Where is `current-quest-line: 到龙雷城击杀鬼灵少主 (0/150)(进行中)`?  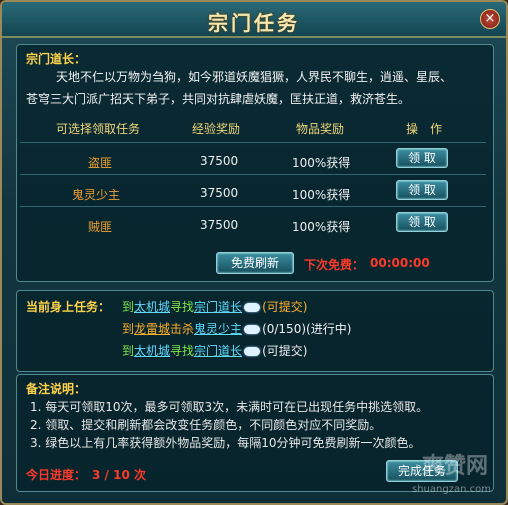 current-quest-line: 到龙雷城击杀鬼灵少主 (0/150)(进行中) is located at coordinates (237, 329).